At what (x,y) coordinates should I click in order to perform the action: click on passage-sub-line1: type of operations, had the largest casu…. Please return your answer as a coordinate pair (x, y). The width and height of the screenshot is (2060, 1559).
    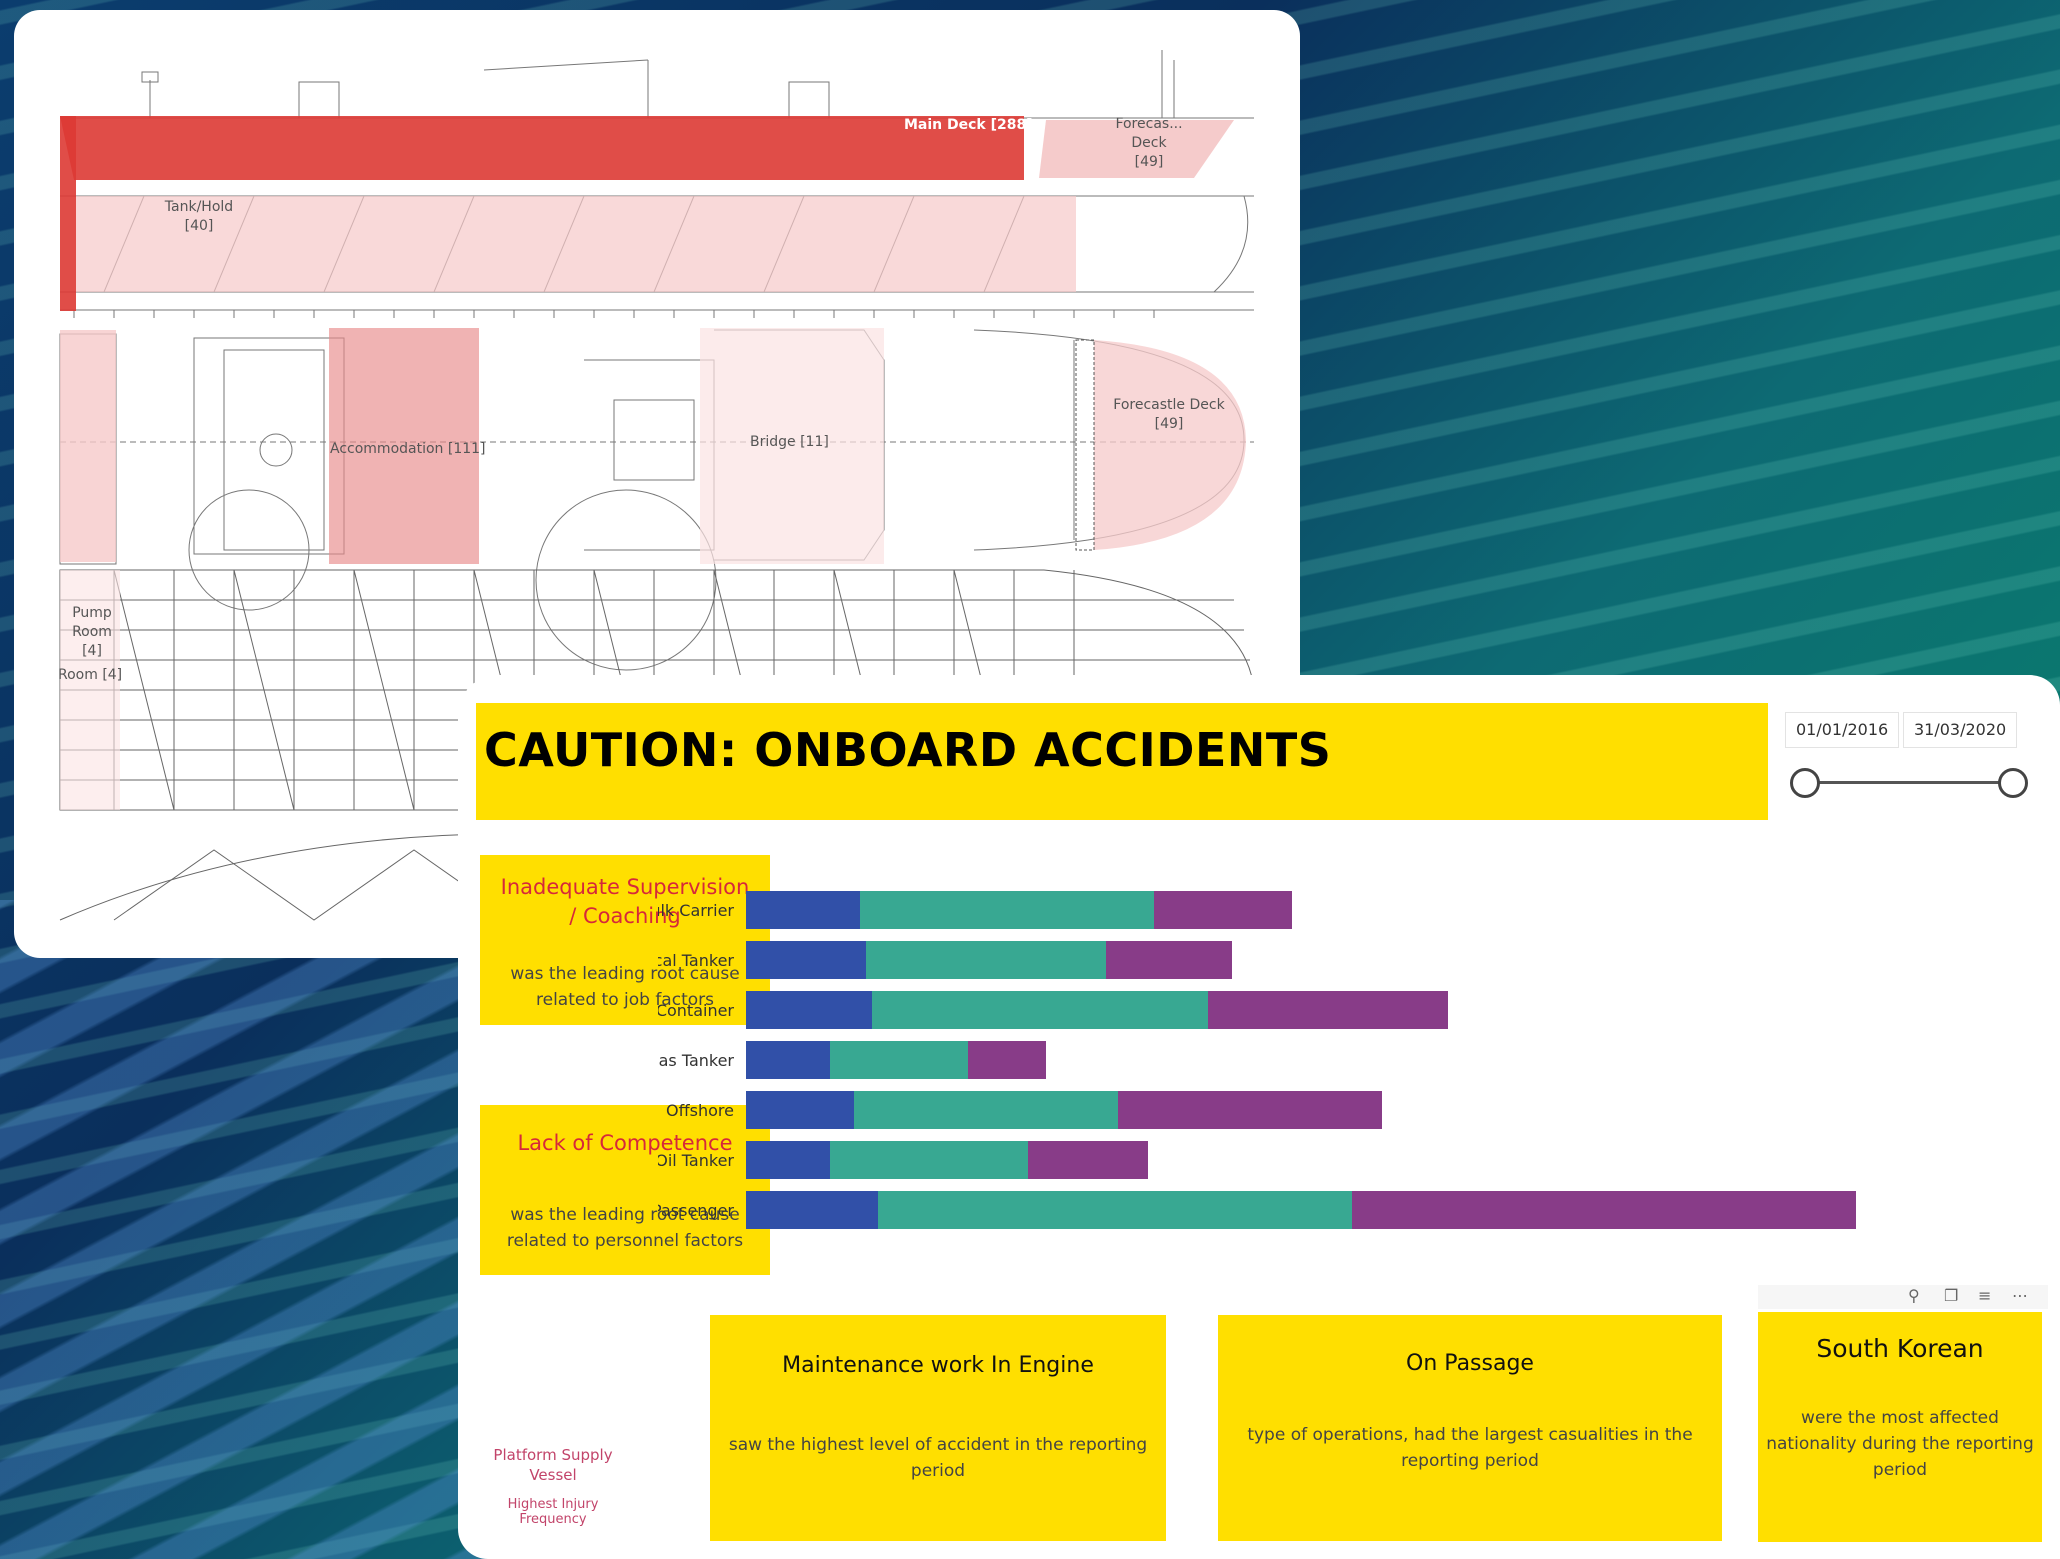
    Looking at the image, I should click on (1470, 1435).